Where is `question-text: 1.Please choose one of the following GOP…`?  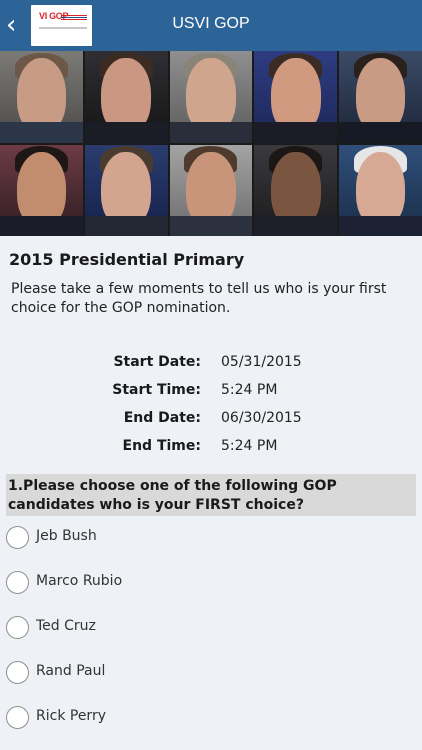 question-text: 1.Please choose one of the following GOP… is located at coordinates (211, 495).